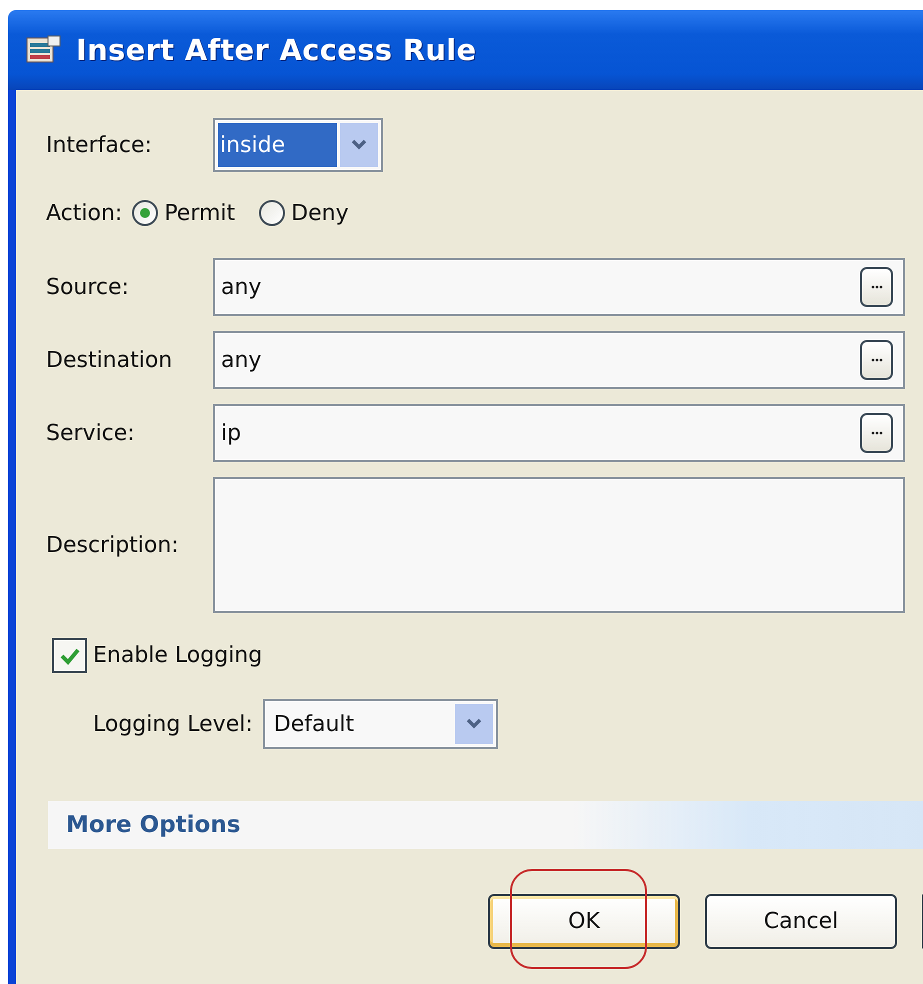 The height and width of the screenshot is (984, 923). What do you see at coordinates (88, 287) in the screenshot?
I see `field-label: Source:` at bounding box center [88, 287].